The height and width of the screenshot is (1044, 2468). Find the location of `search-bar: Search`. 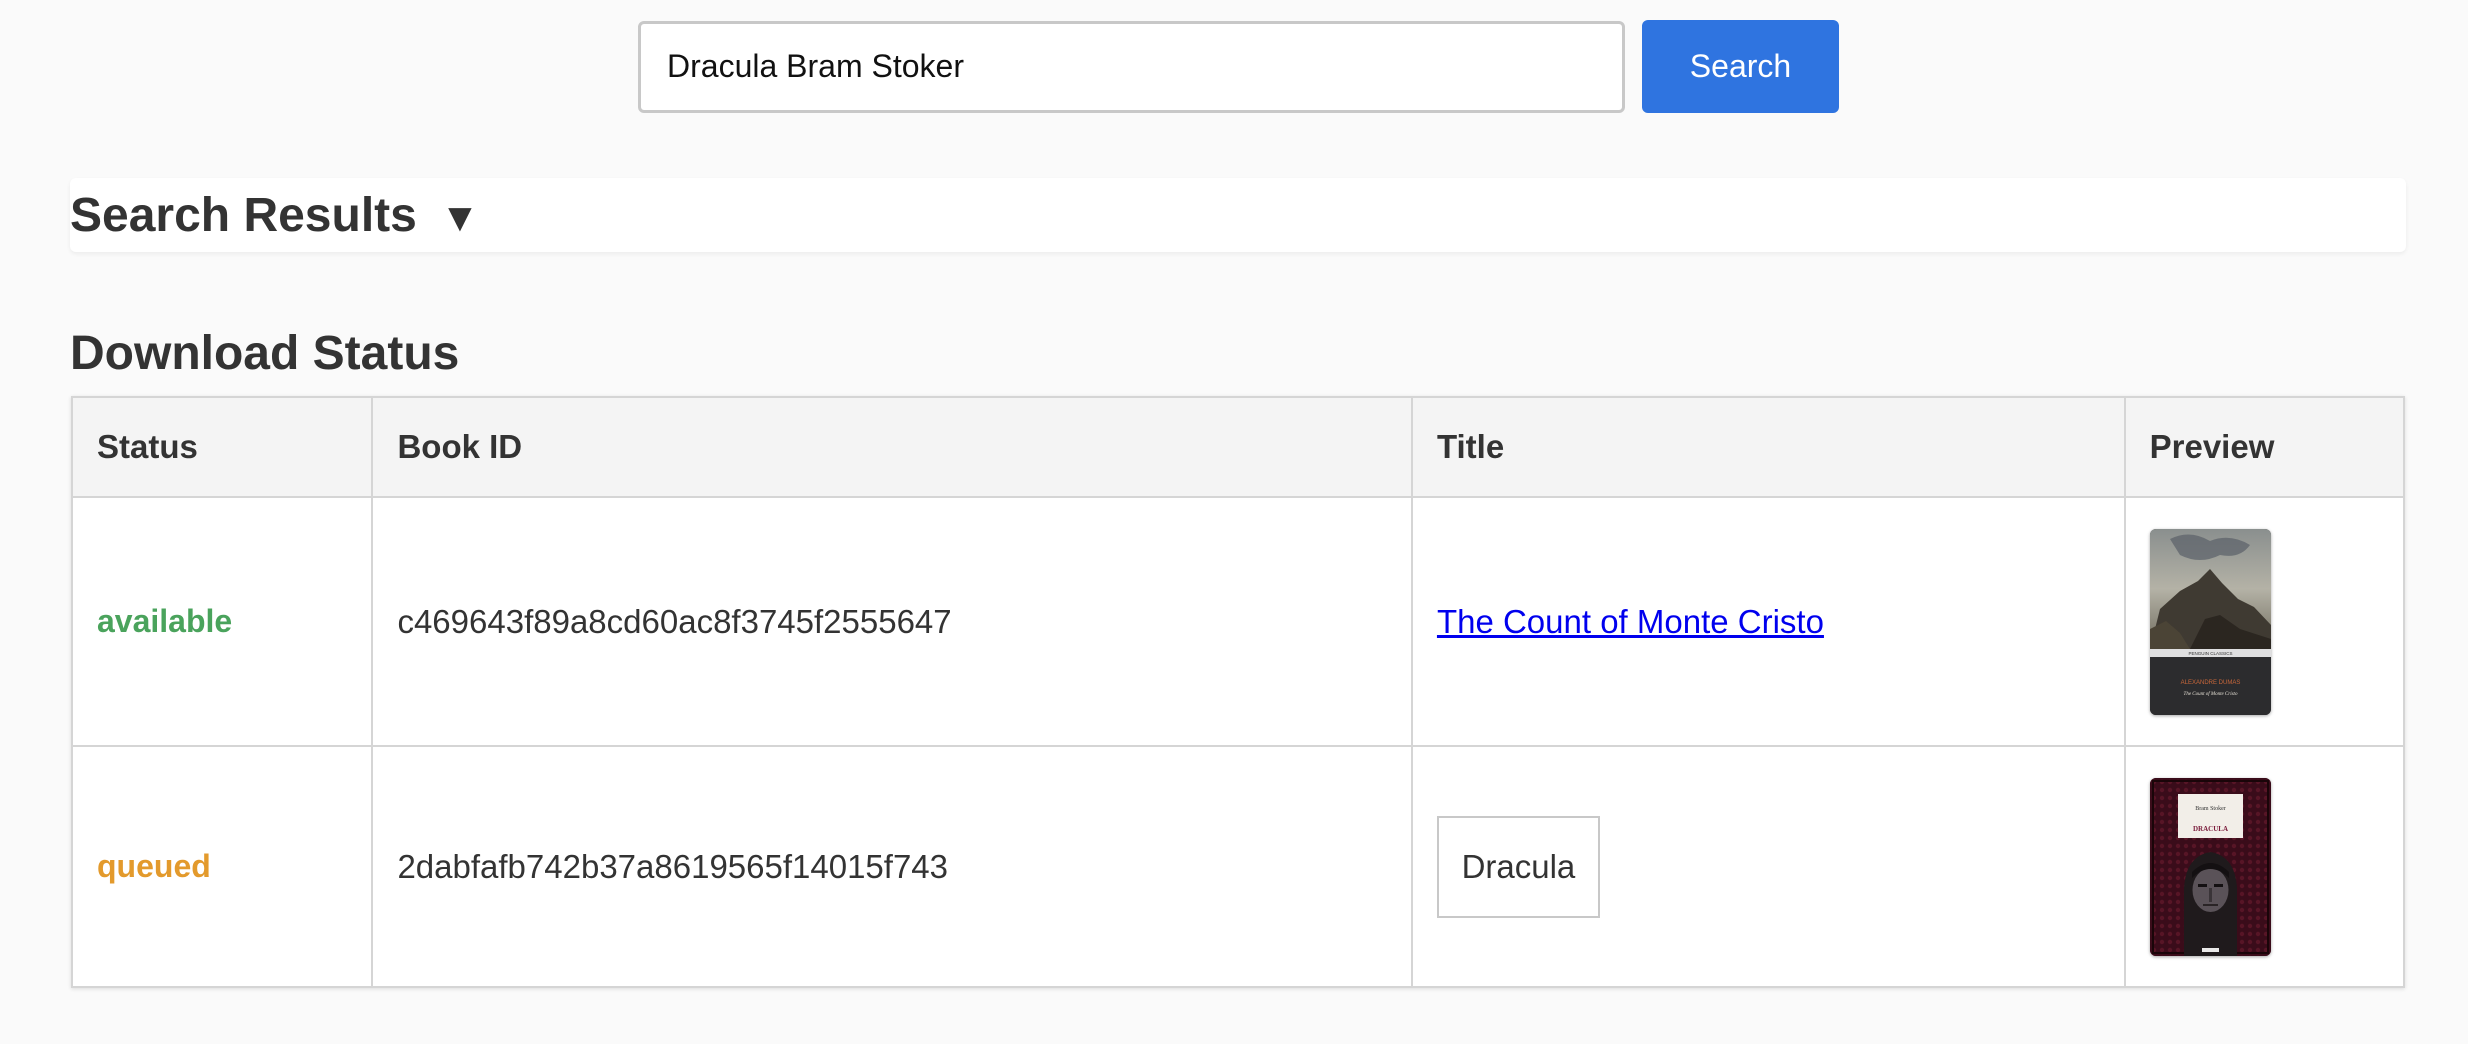

search-bar: Search is located at coordinates (1238, 66).